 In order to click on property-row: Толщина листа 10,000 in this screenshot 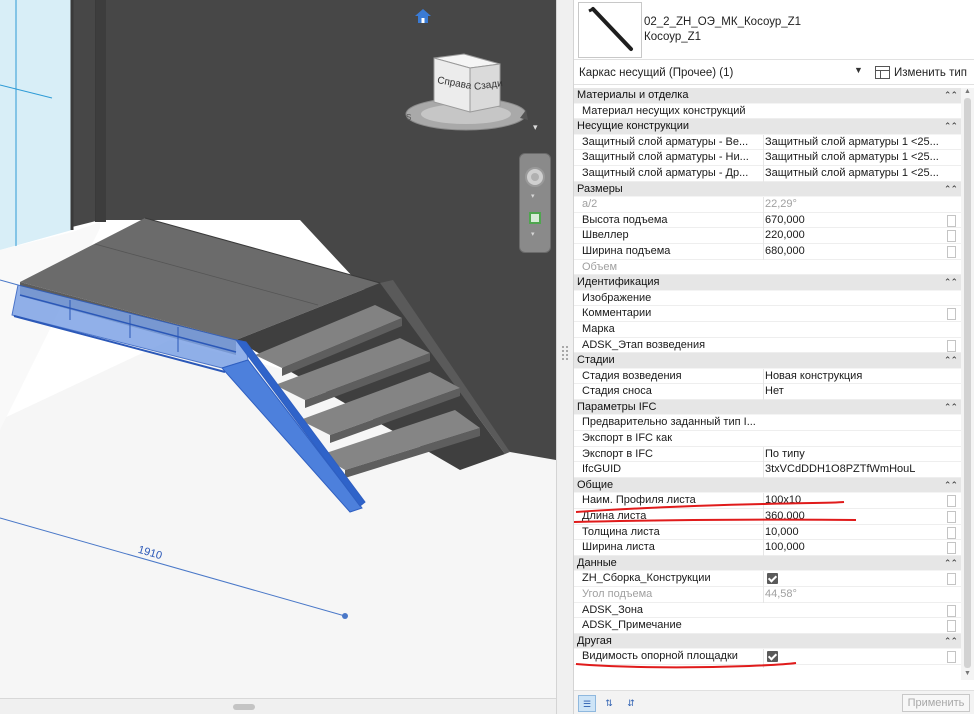, I will do `click(767, 532)`.